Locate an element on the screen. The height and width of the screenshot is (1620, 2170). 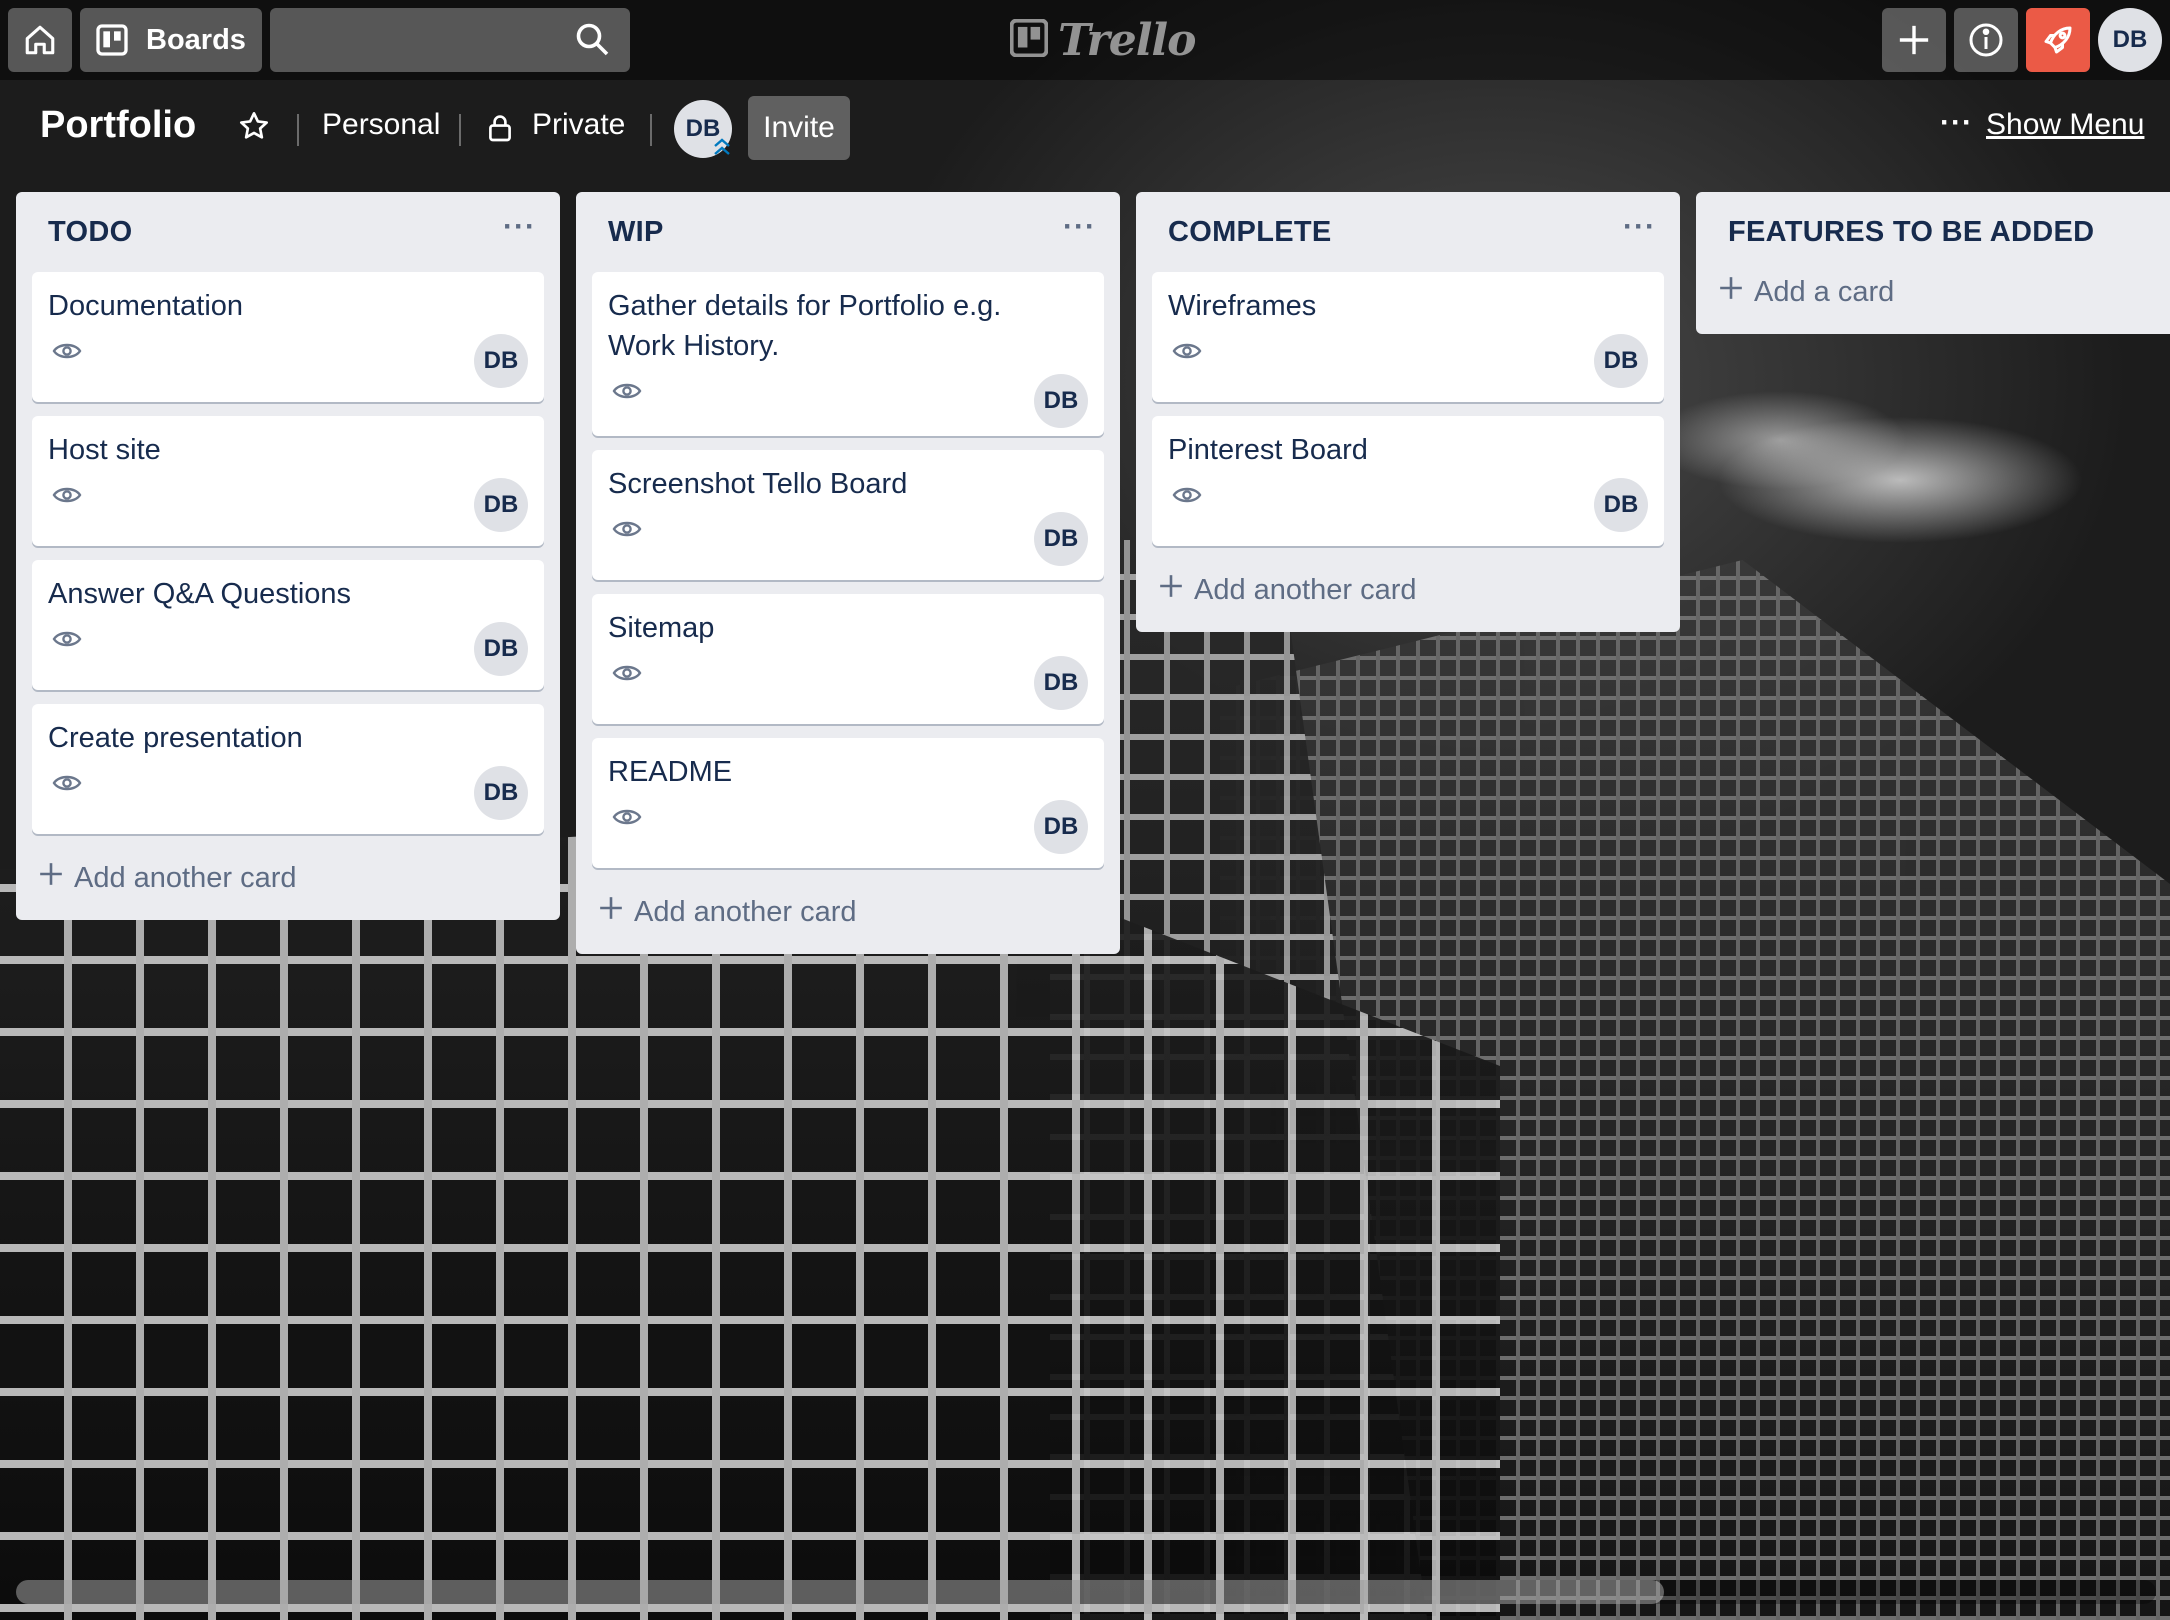
lock-icon is located at coordinates (500, 130).